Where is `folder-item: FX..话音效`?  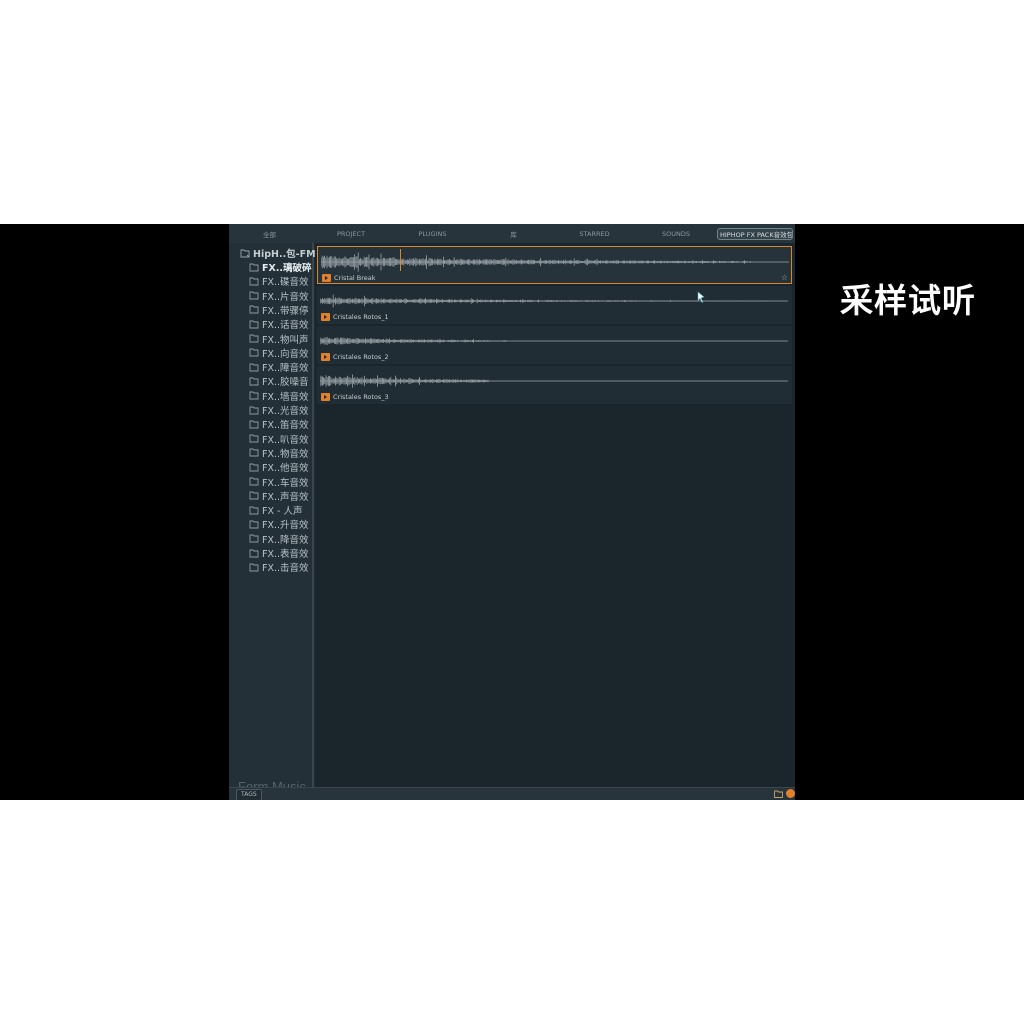
folder-item: FX..话音效 is located at coordinates (279, 324).